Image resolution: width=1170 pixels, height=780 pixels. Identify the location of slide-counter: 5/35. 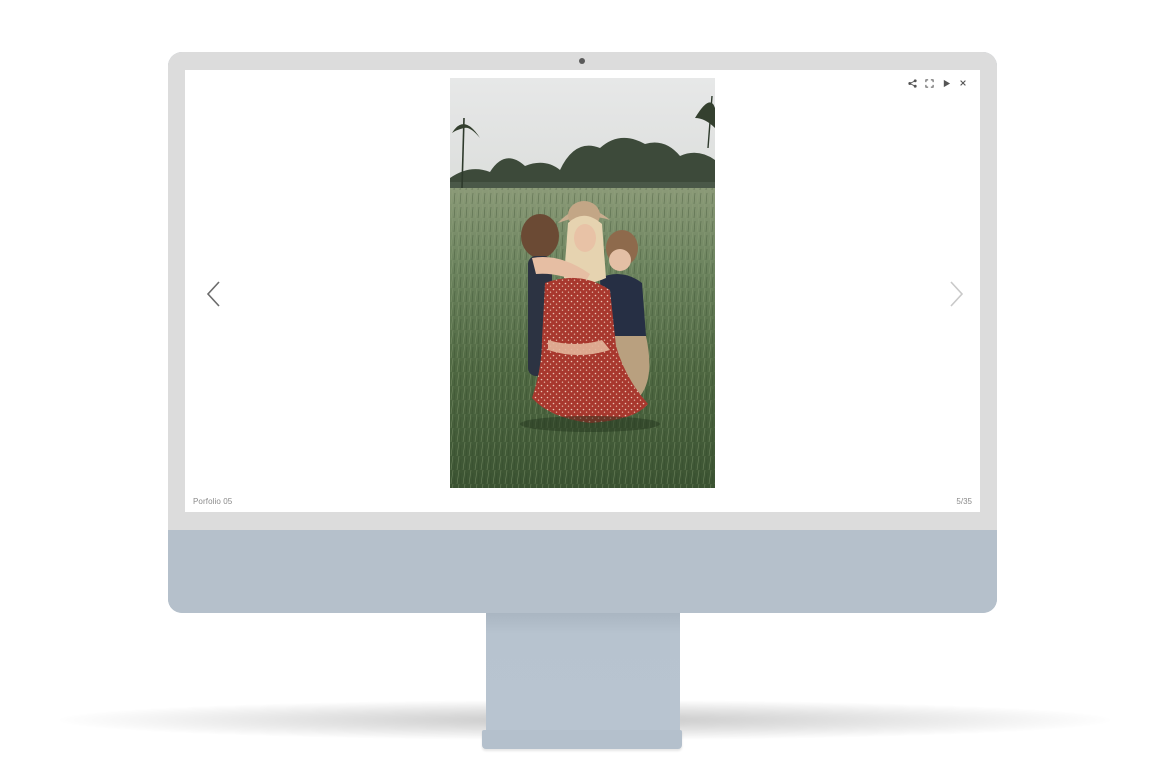
(964, 501).